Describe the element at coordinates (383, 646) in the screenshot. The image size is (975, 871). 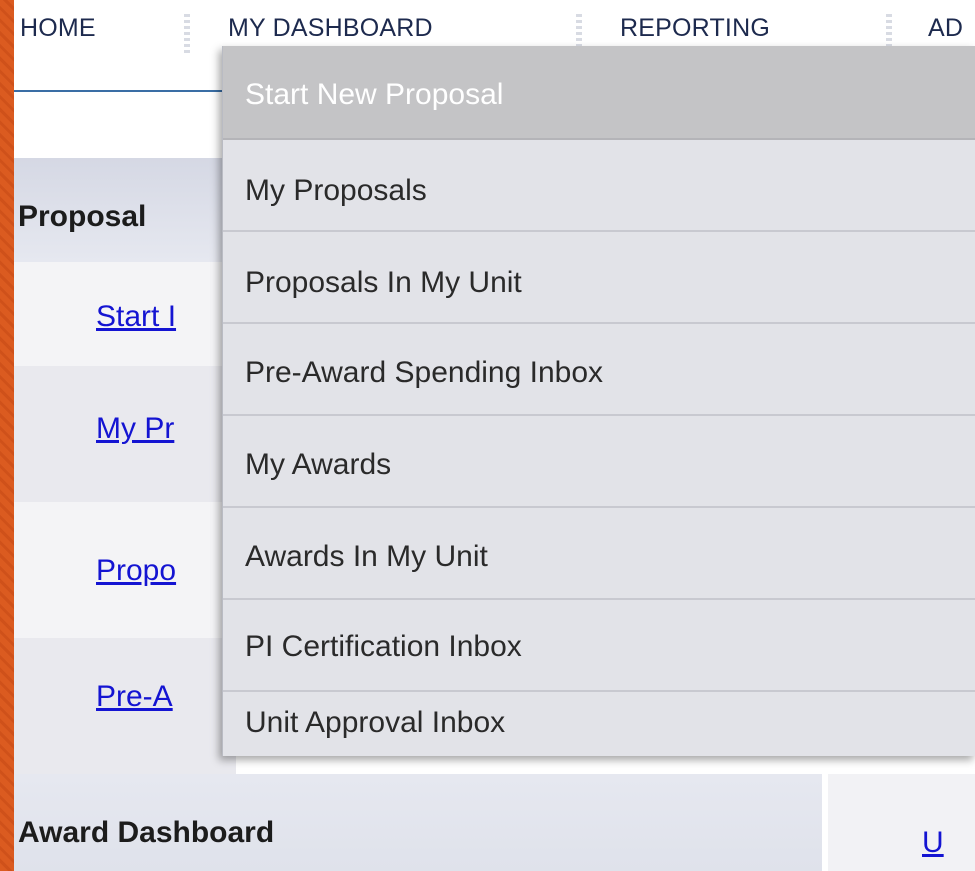
I see `menu-item-label: PI Certification Inbox` at that location.